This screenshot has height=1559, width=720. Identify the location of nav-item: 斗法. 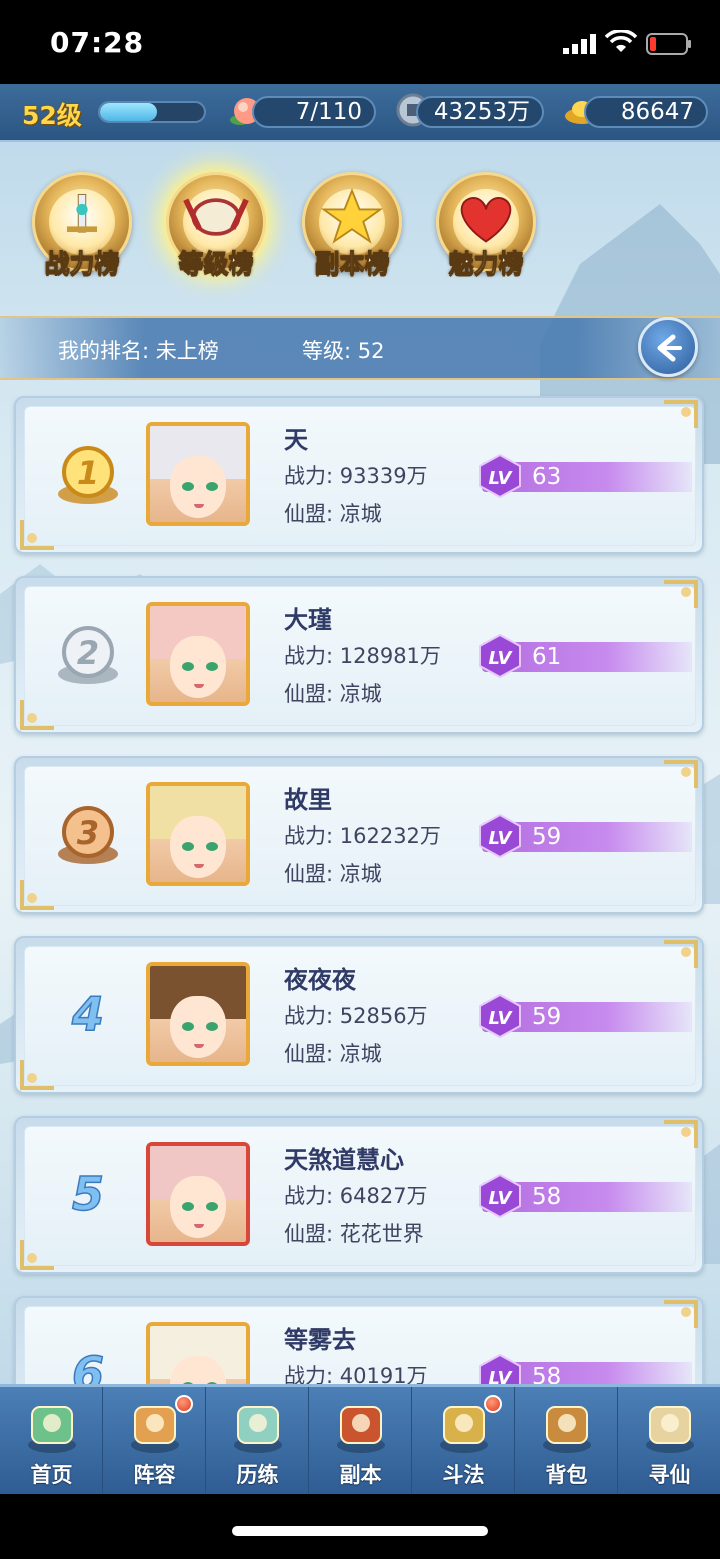
(463, 1440).